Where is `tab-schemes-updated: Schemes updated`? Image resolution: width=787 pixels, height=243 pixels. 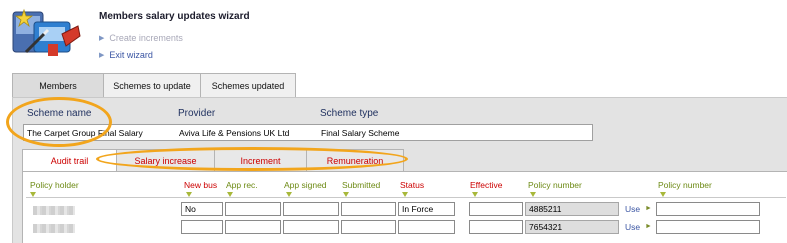 tab-schemes-updated: Schemes updated is located at coordinates (248, 85).